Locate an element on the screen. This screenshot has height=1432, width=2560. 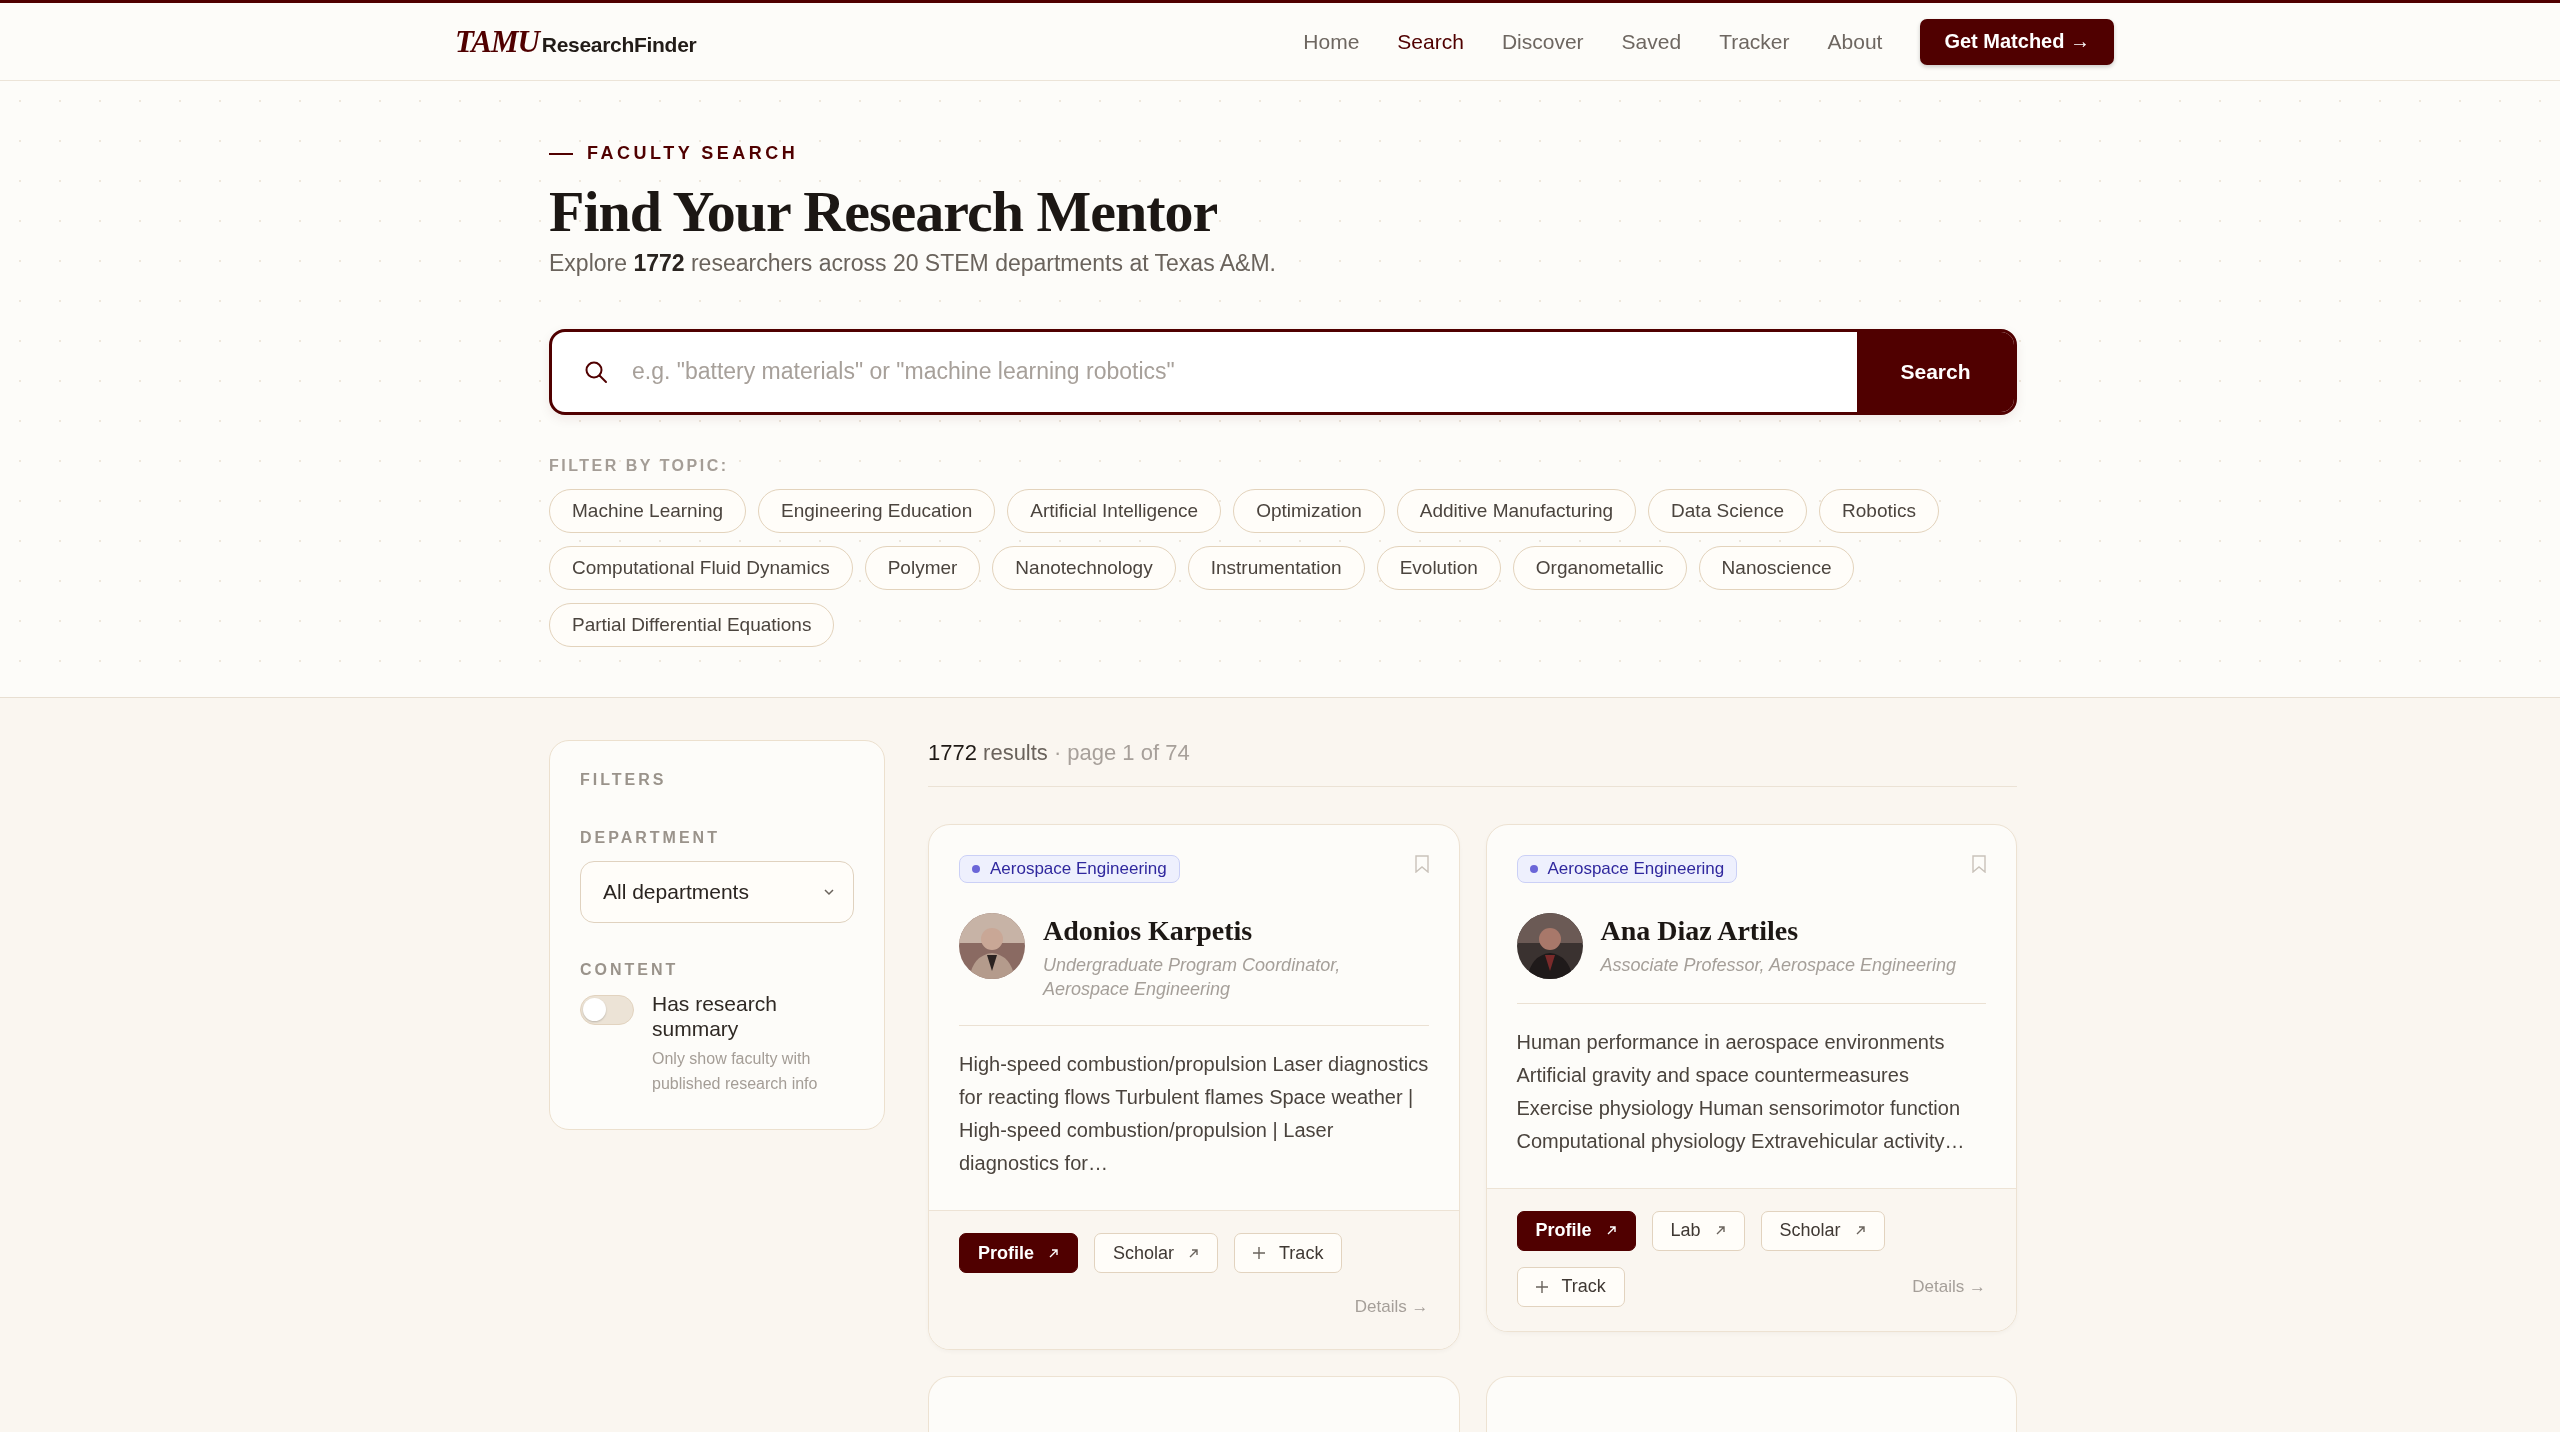
page-title: Find Your Research Mentor is located at coordinates (884, 212).